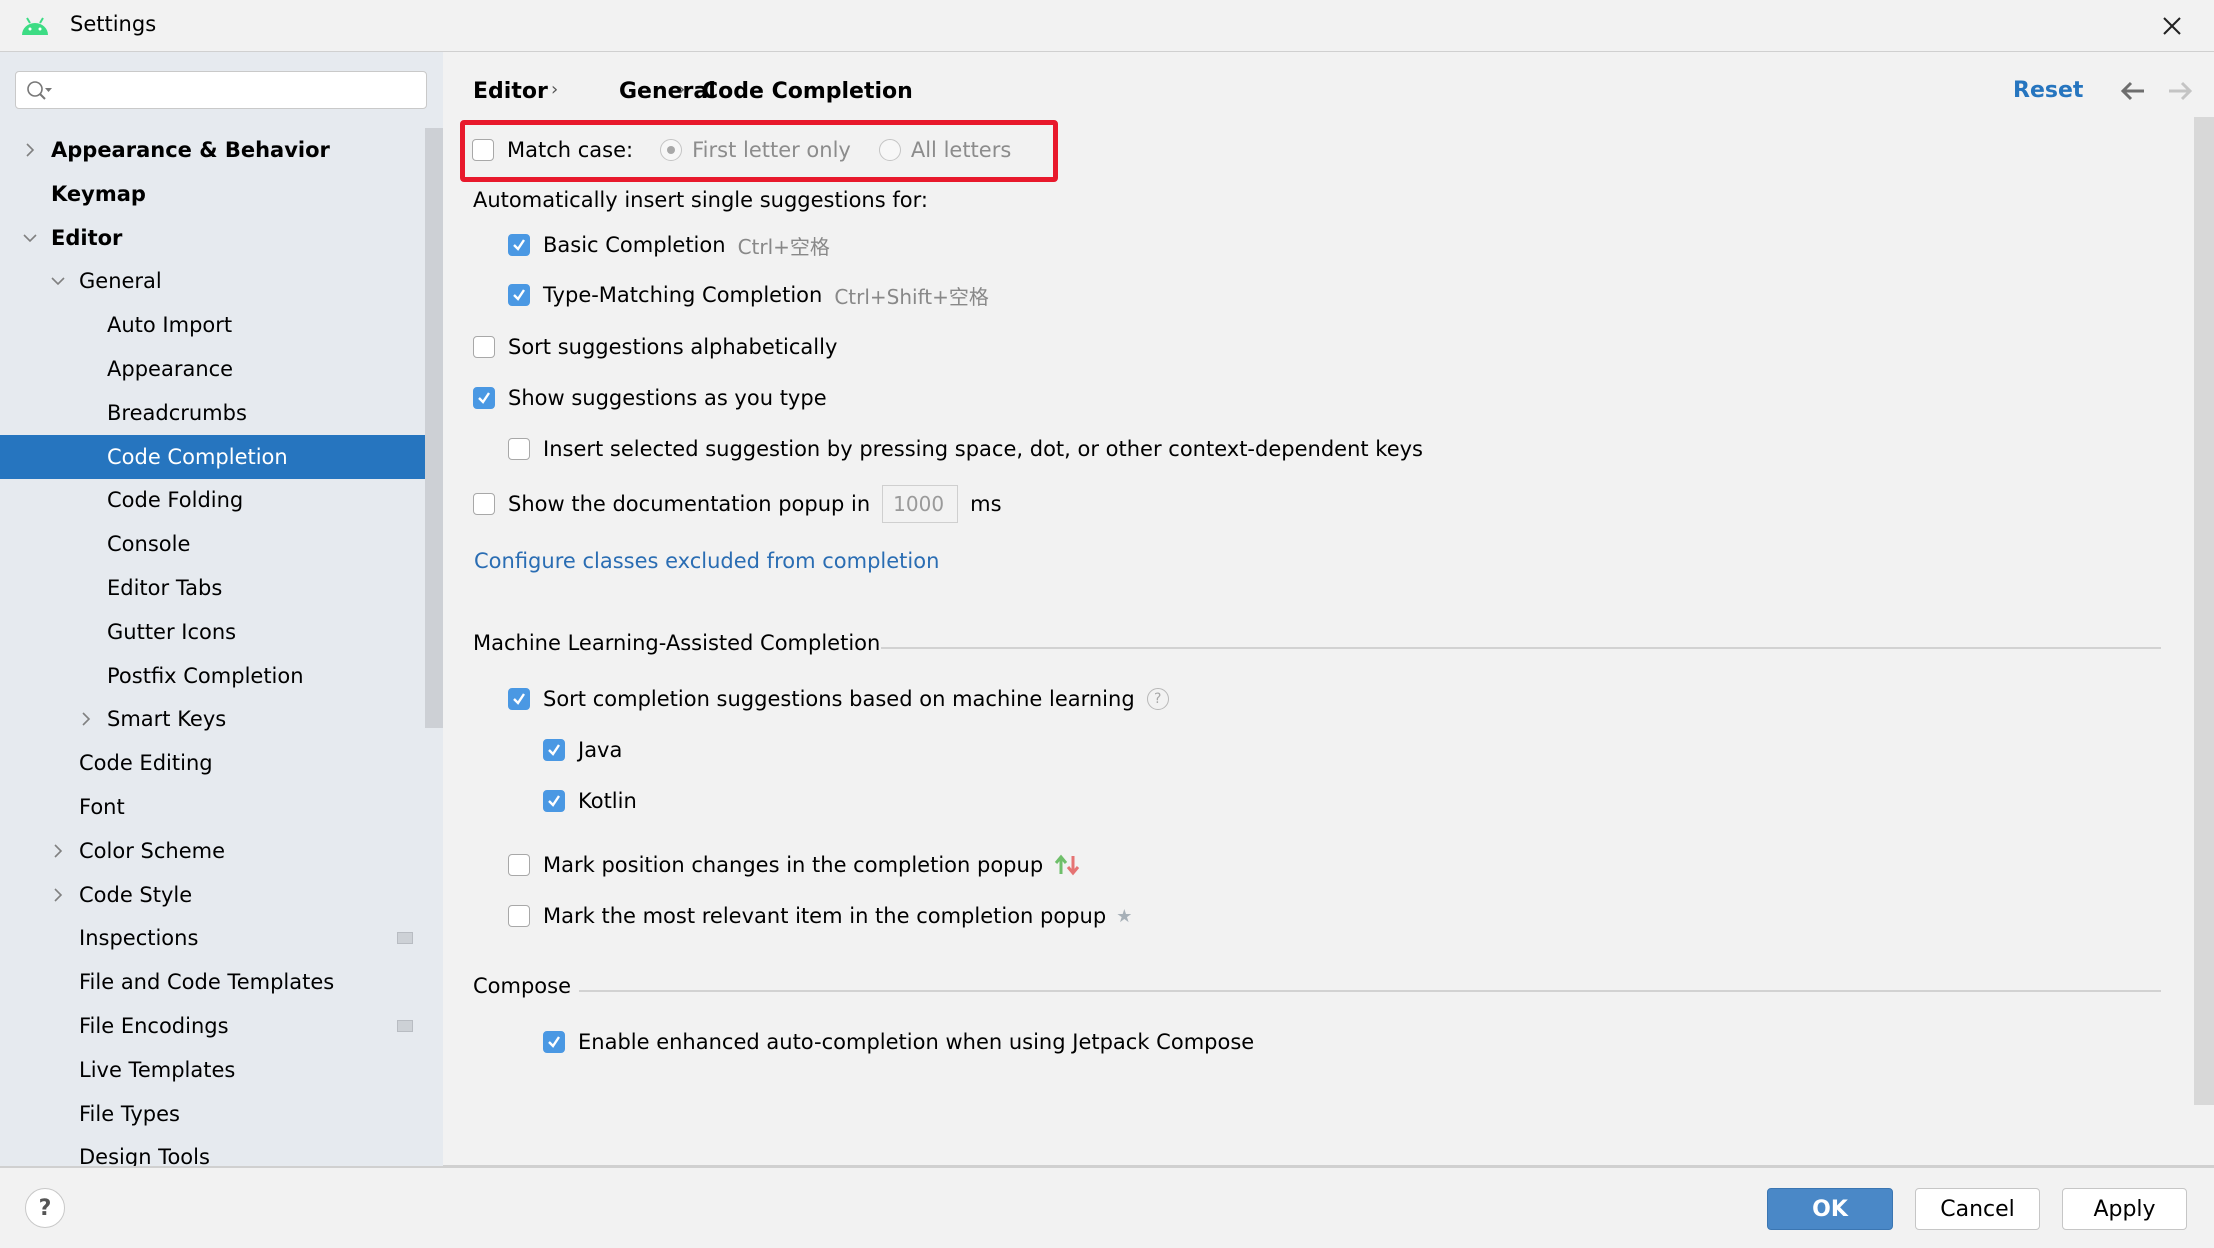 The image size is (2214, 1248). What do you see at coordinates (434, 428) in the screenshot?
I see `sidebar-scrollbar` at bounding box center [434, 428].